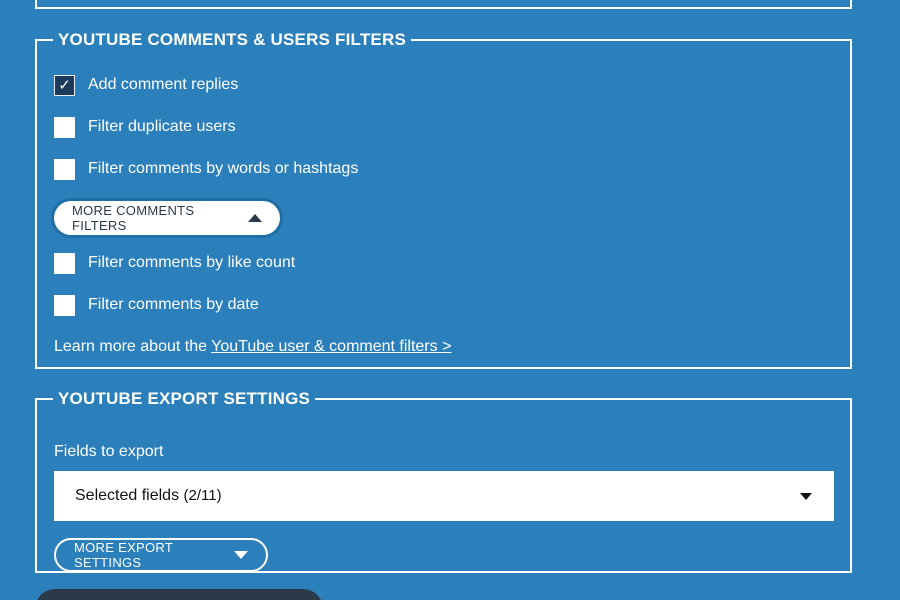 This screenshot has height=600, width=900. What do you see at coordinates (443, 4) in the screenshot?
I see `previous-section-panel` at bounding box center [443, 4].